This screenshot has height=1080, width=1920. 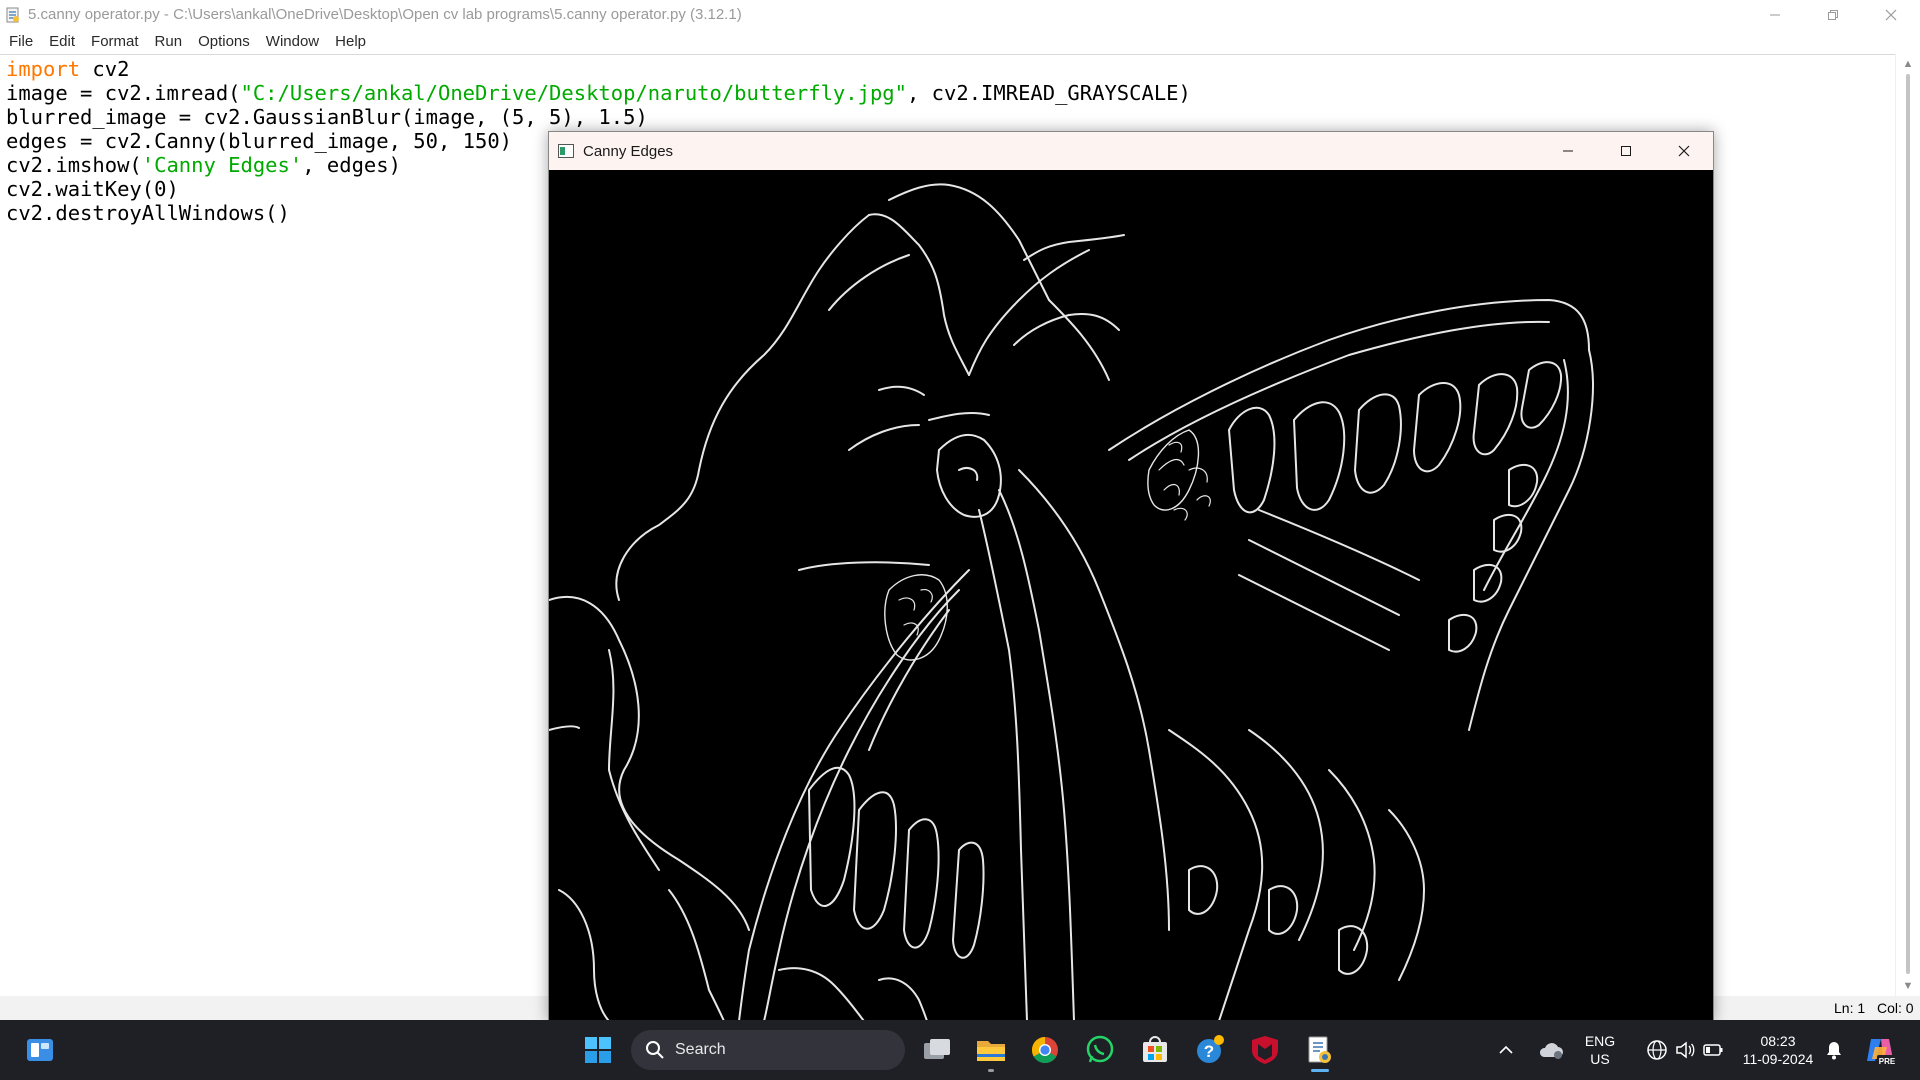 I want to click on notifications-button, so click(x=1834, y=1050).